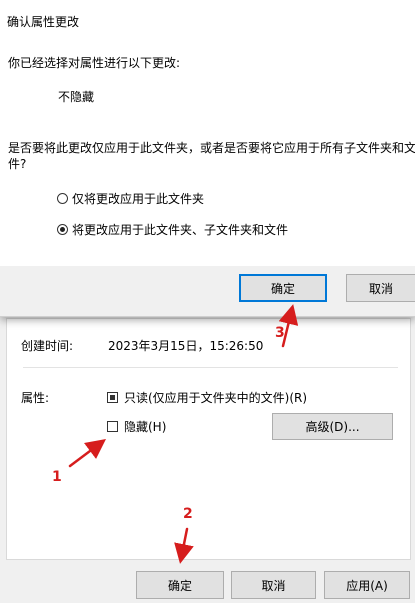 Image resolution: width=415 pixels, height=603 pixels. Describe the element at coordinates (207, 20) in the screenshot. I see `dialog-titlebar: 确认属性更改` at that location.